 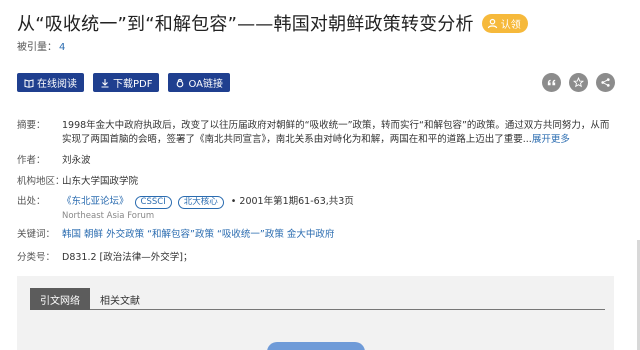 I want to click on network-action-button, so click(x=316, y=346).